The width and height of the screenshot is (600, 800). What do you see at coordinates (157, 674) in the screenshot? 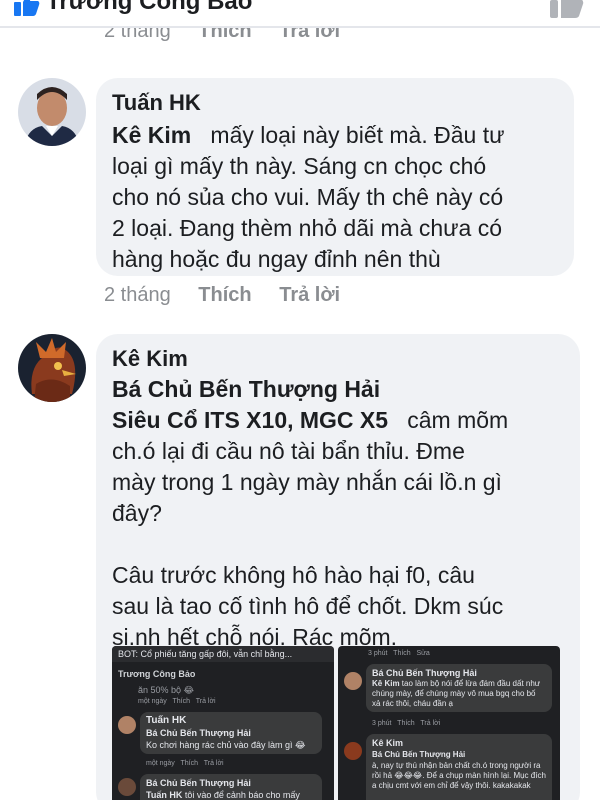
I see `embedded-page-name: Trương Công Bảo` at bounding box center [157, 674].